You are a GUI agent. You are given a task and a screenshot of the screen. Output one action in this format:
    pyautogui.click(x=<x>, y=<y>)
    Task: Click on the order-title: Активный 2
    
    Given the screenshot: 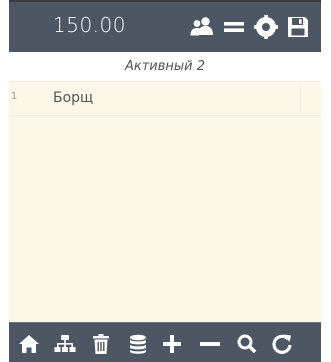 What is the action you would take?
    pyautogui.click(x=165, y=67)
    